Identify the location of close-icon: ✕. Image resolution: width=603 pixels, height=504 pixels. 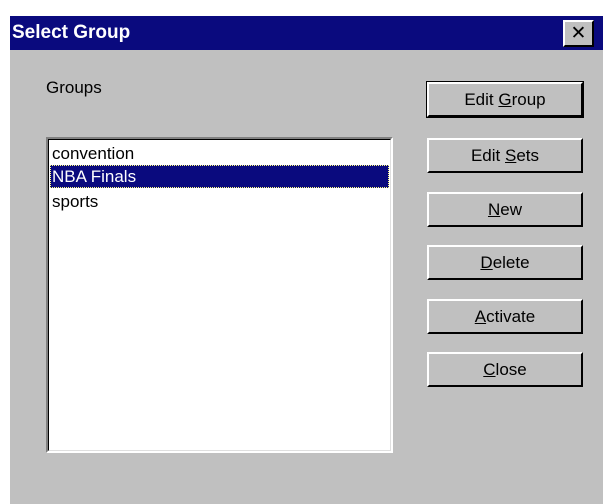
(578, 33).